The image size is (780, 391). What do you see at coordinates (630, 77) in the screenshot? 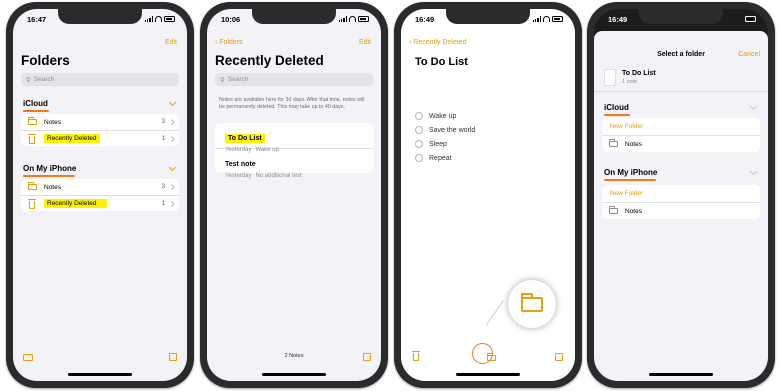
I see `note-preview: To Do List 1 note` at bounding box center [630, 77].